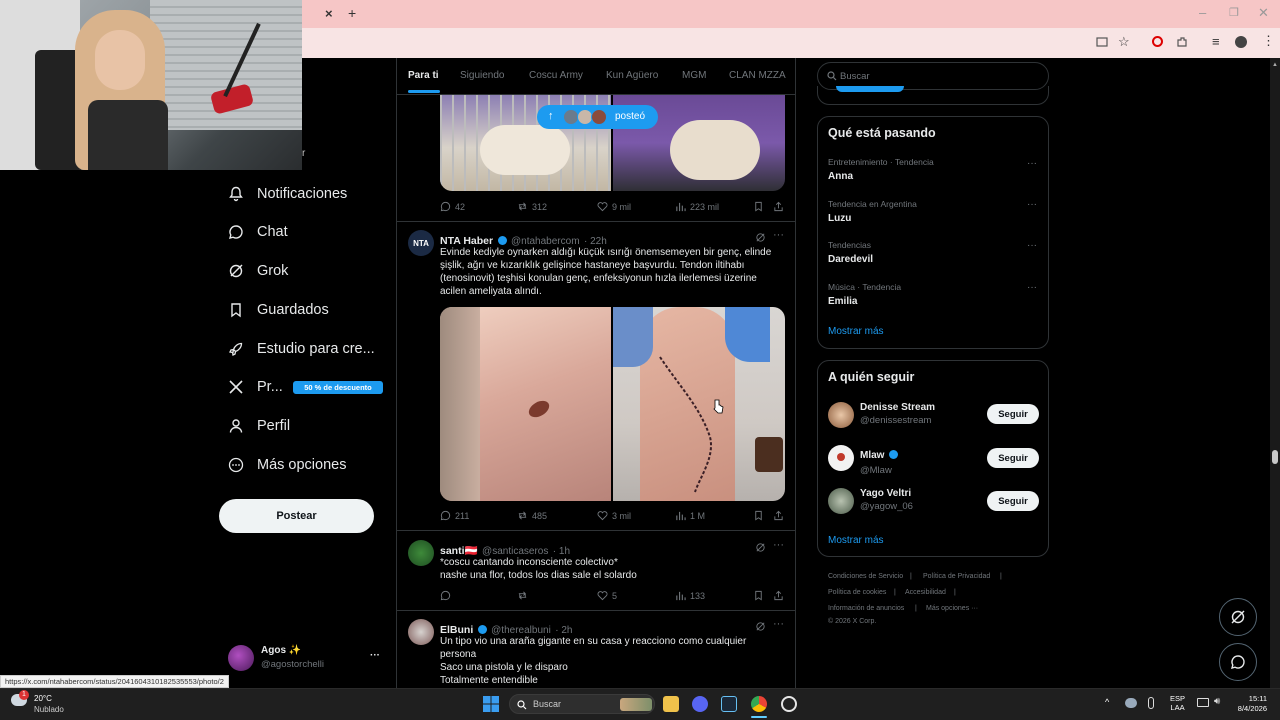 Image resolution: width=1280 pixels, height=720 pixels. I want to click on footer-link-ads-info: Información de anuncios, so click(866, 608).